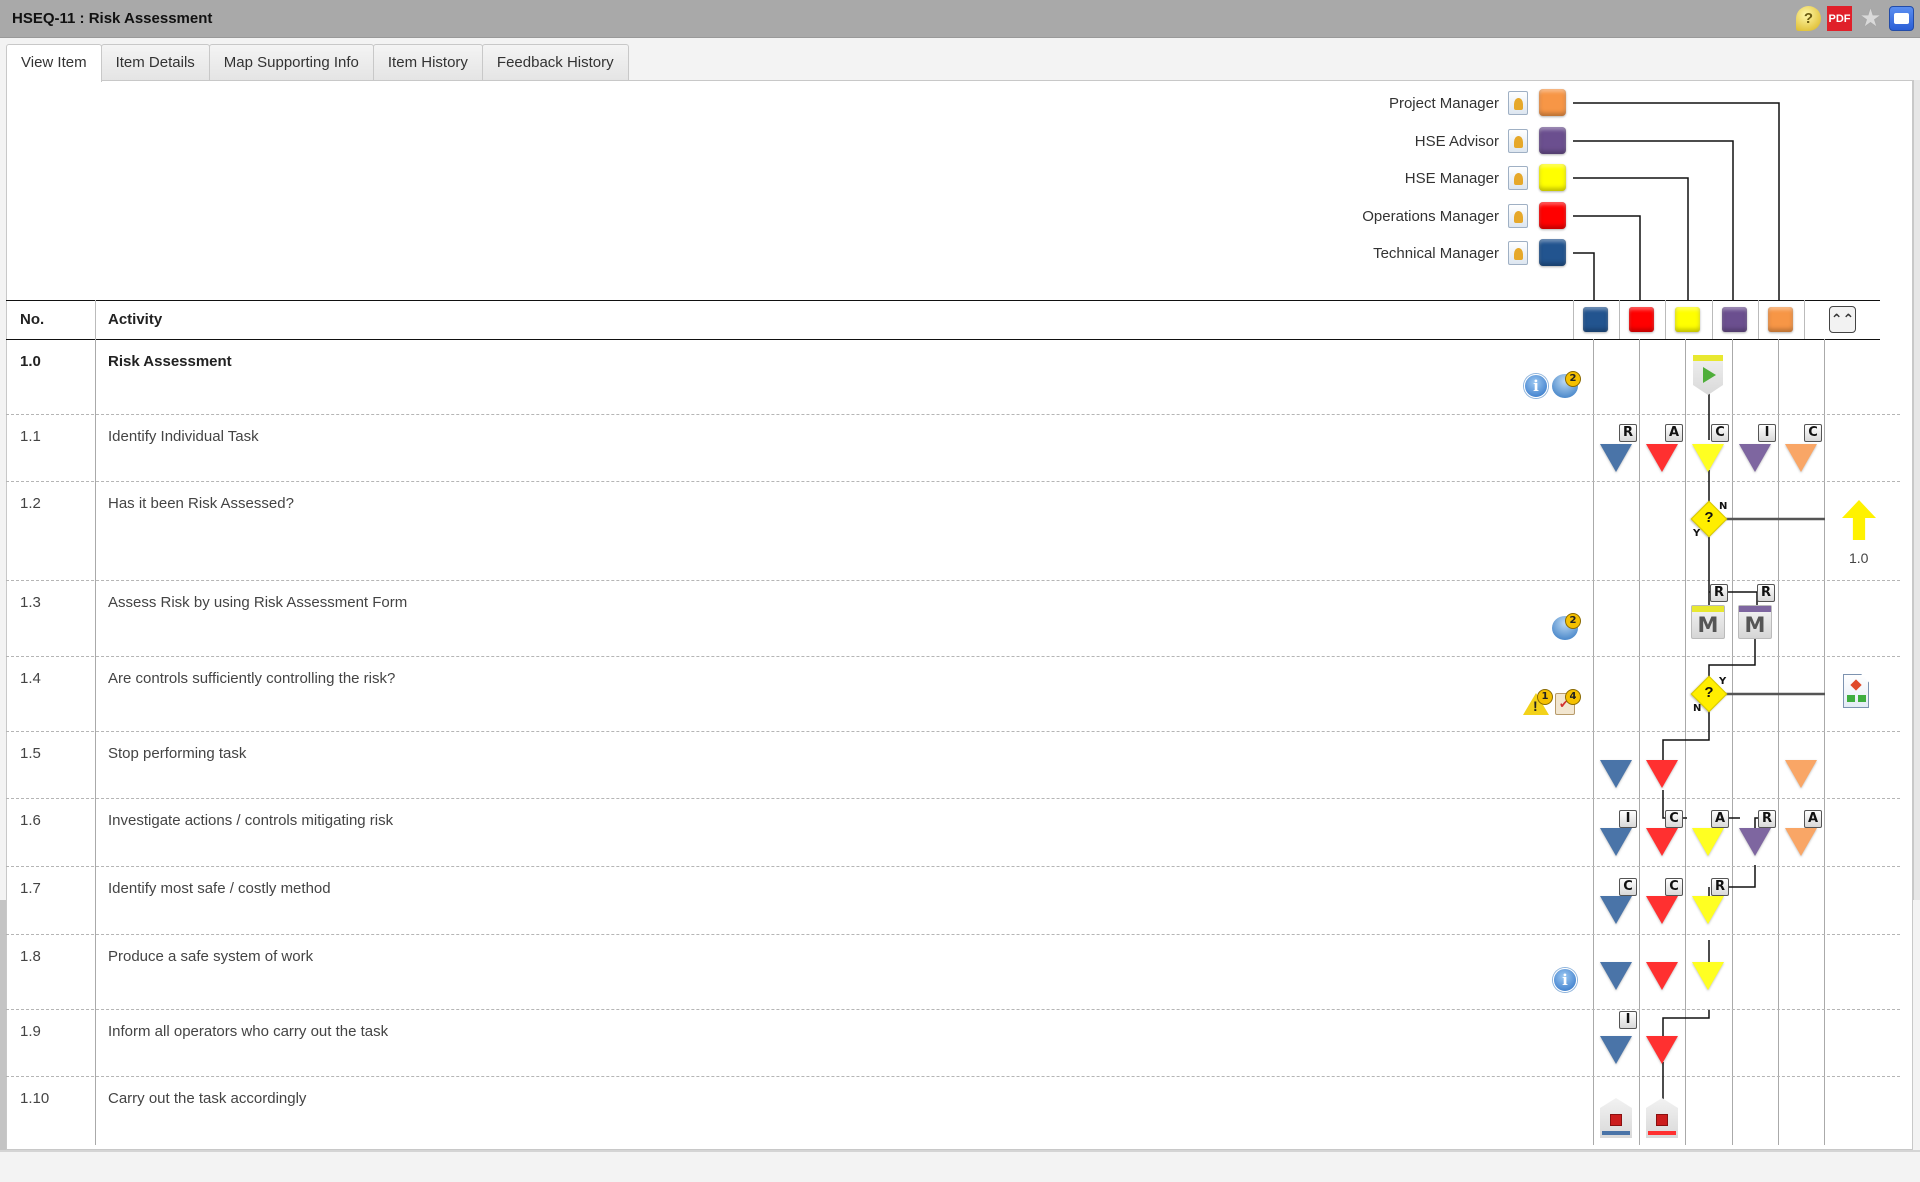  What do you see at coordinates (1573, 697) in the screenshot?
I see `count-badge: 4` at bounding box center [1573, 697].